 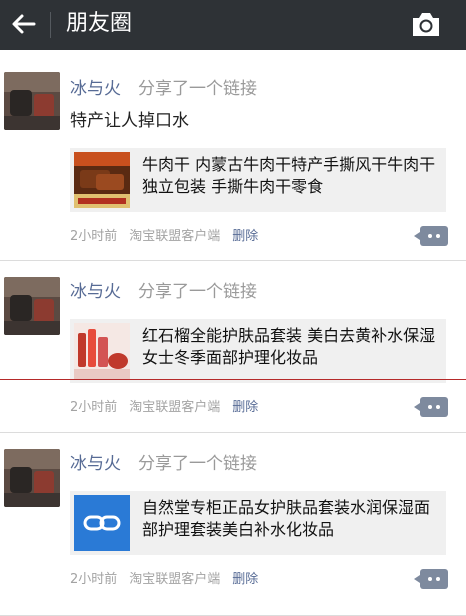 I want to click on link-icon, so click(x=102, y=523).